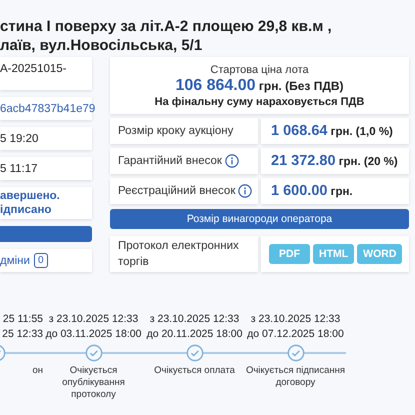 The width and height of the screenshot is (415, 415). What do you see at coordinates (332, 131) in the screenshot?
I see `row-value: 1 068.64 грн. (1,0 %)` at bounding box center [332, 131].